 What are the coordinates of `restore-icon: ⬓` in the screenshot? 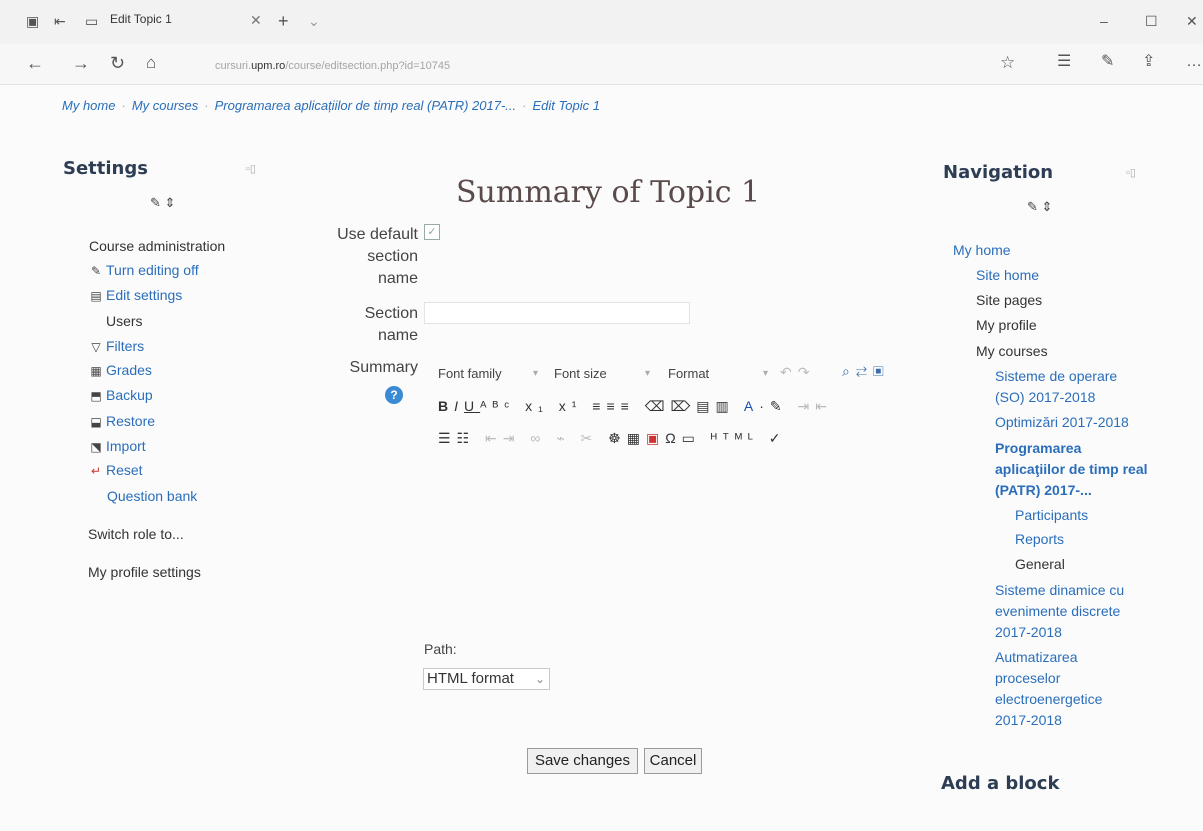 It's located at (96, 422).